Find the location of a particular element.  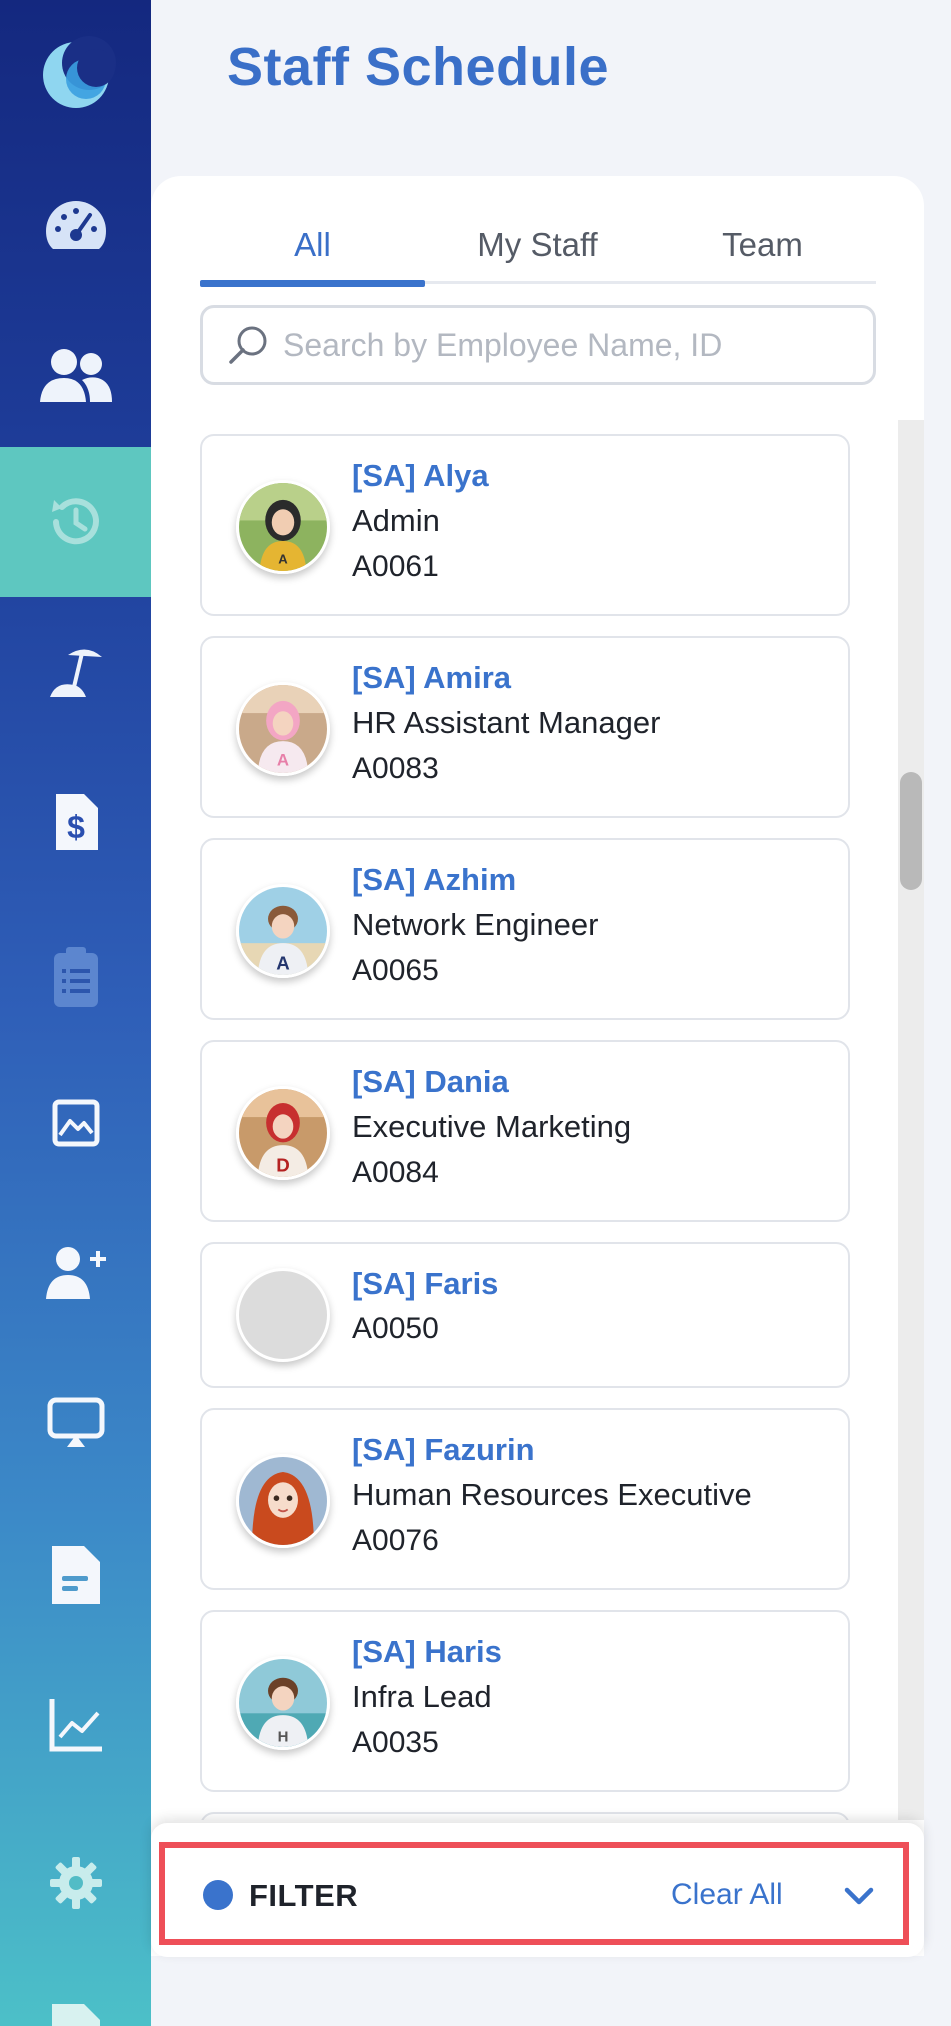

scrollbar-thumb is located at coordinates (911, 831).